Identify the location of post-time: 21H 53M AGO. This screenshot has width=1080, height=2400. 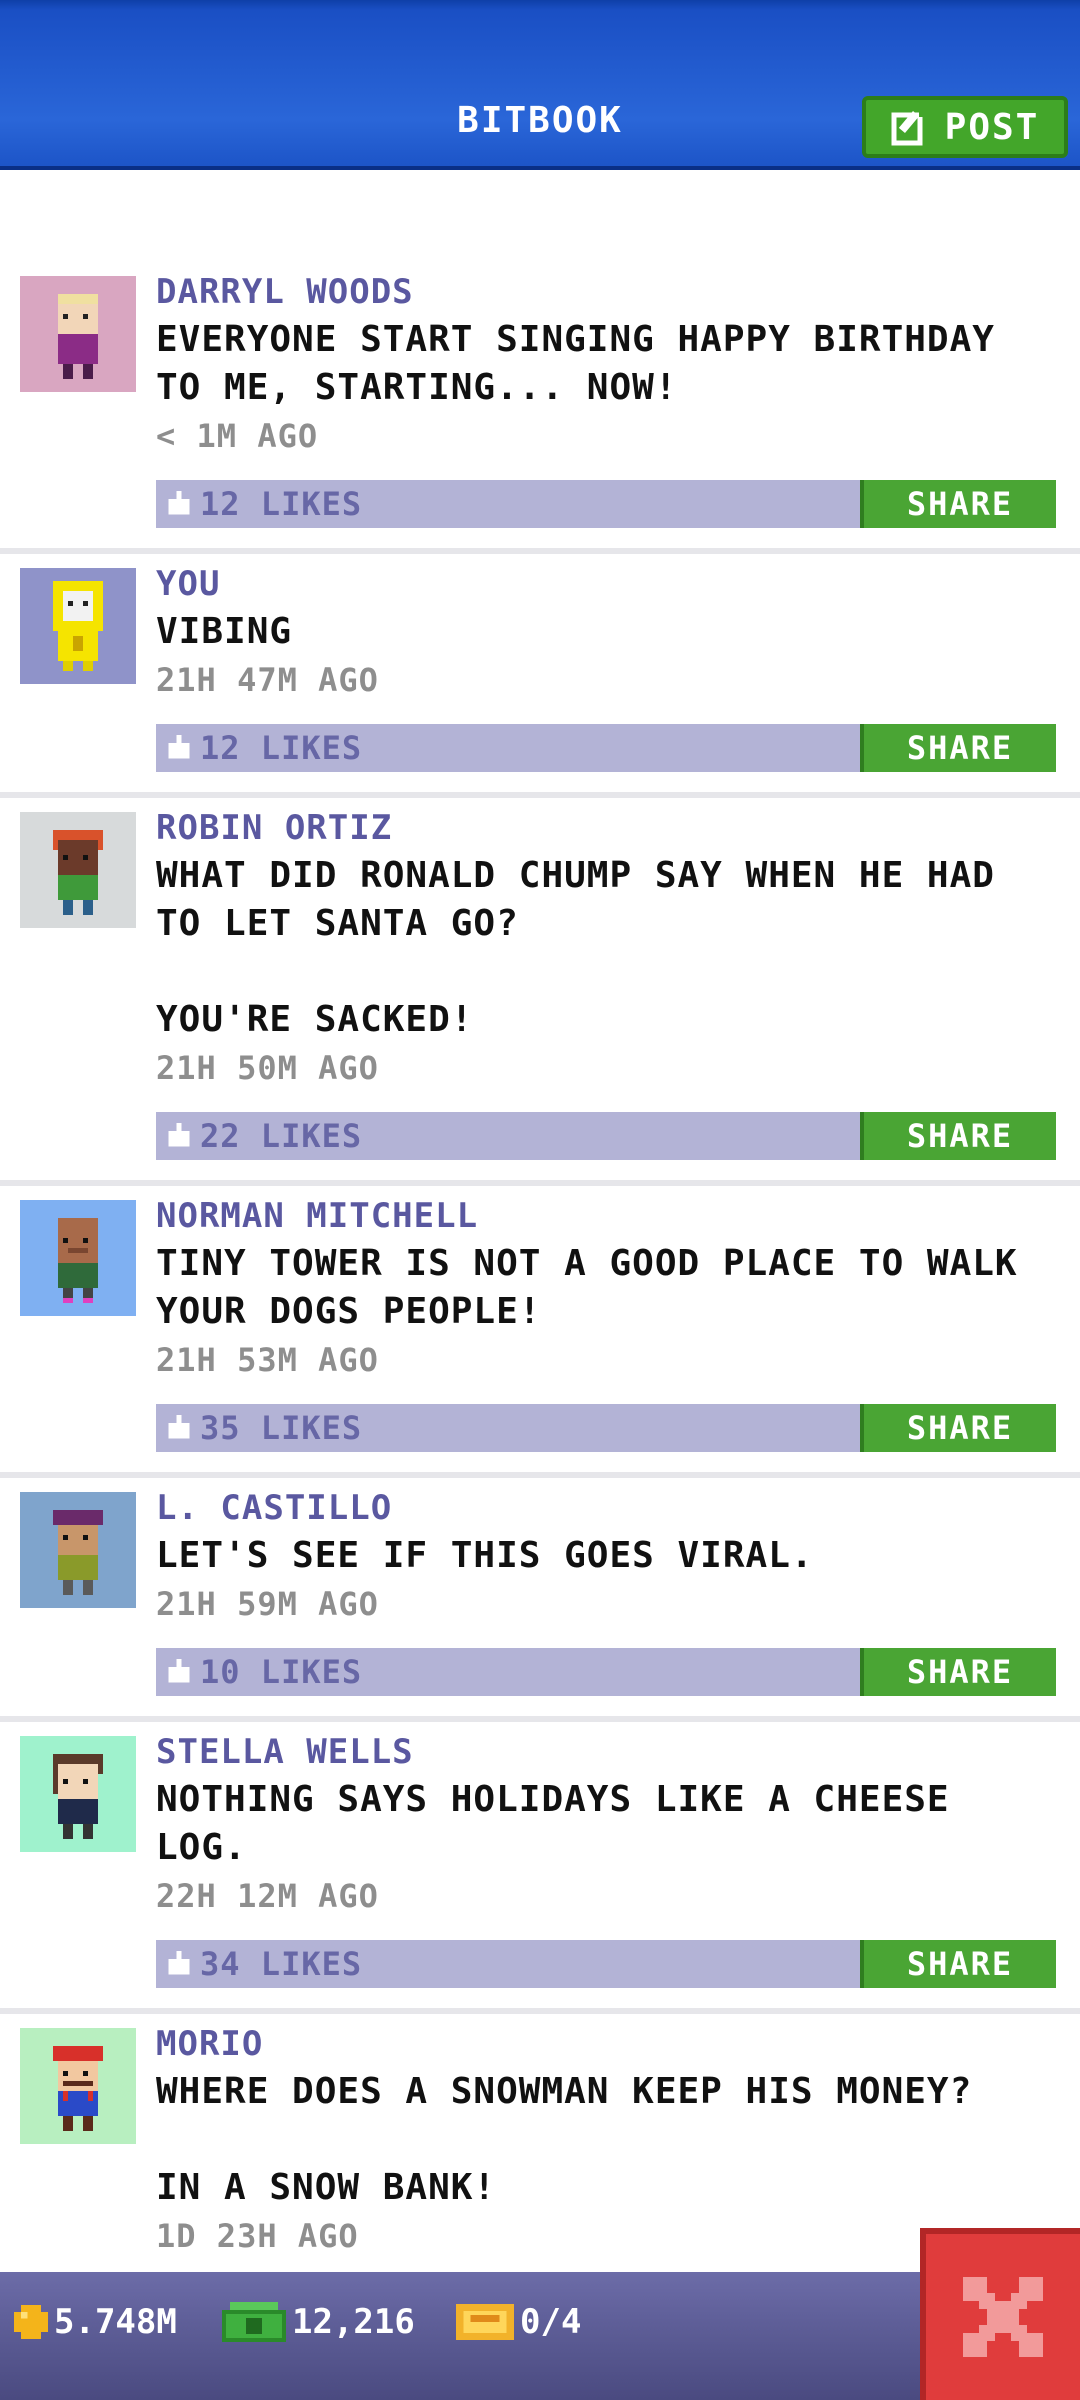
(267, 1360).